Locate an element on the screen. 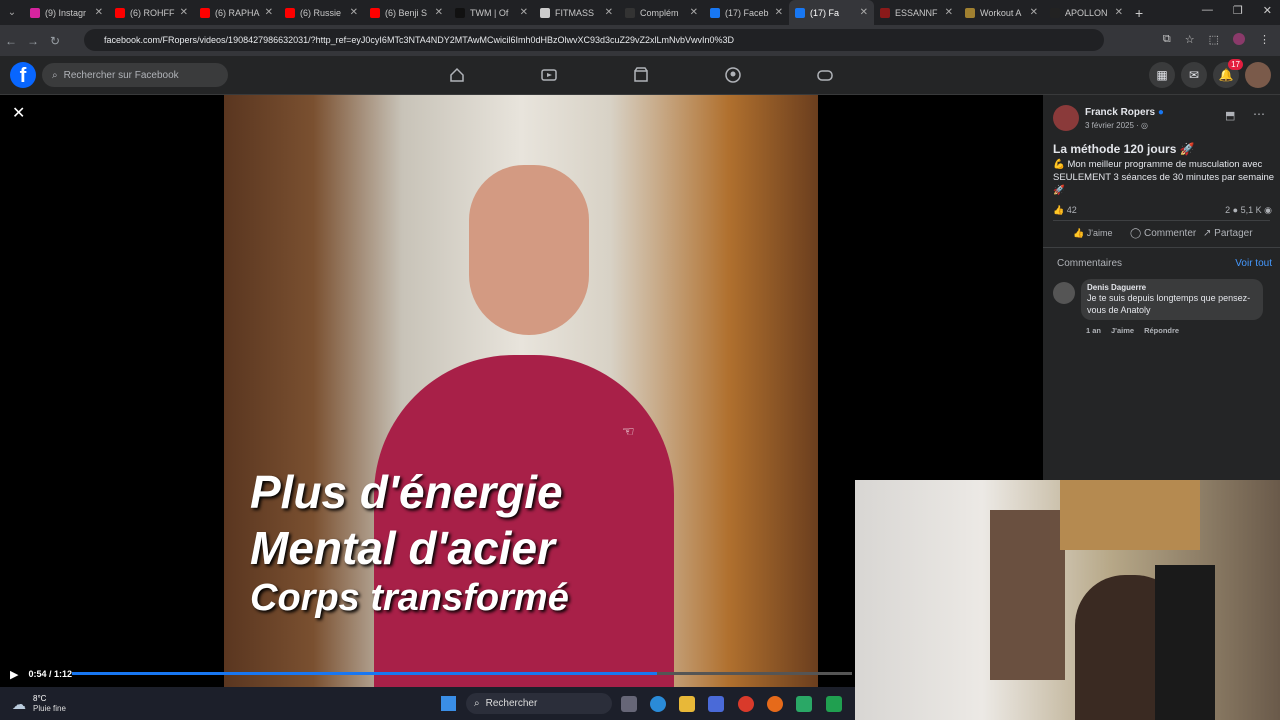  account-avatar is located at coordinates (1258, 75).